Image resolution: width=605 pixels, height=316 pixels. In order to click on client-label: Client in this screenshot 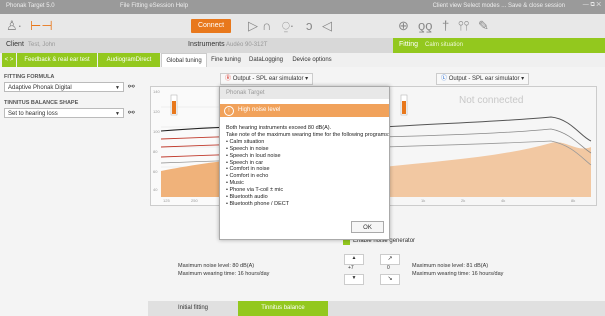, I will do `click(15, 44)`.